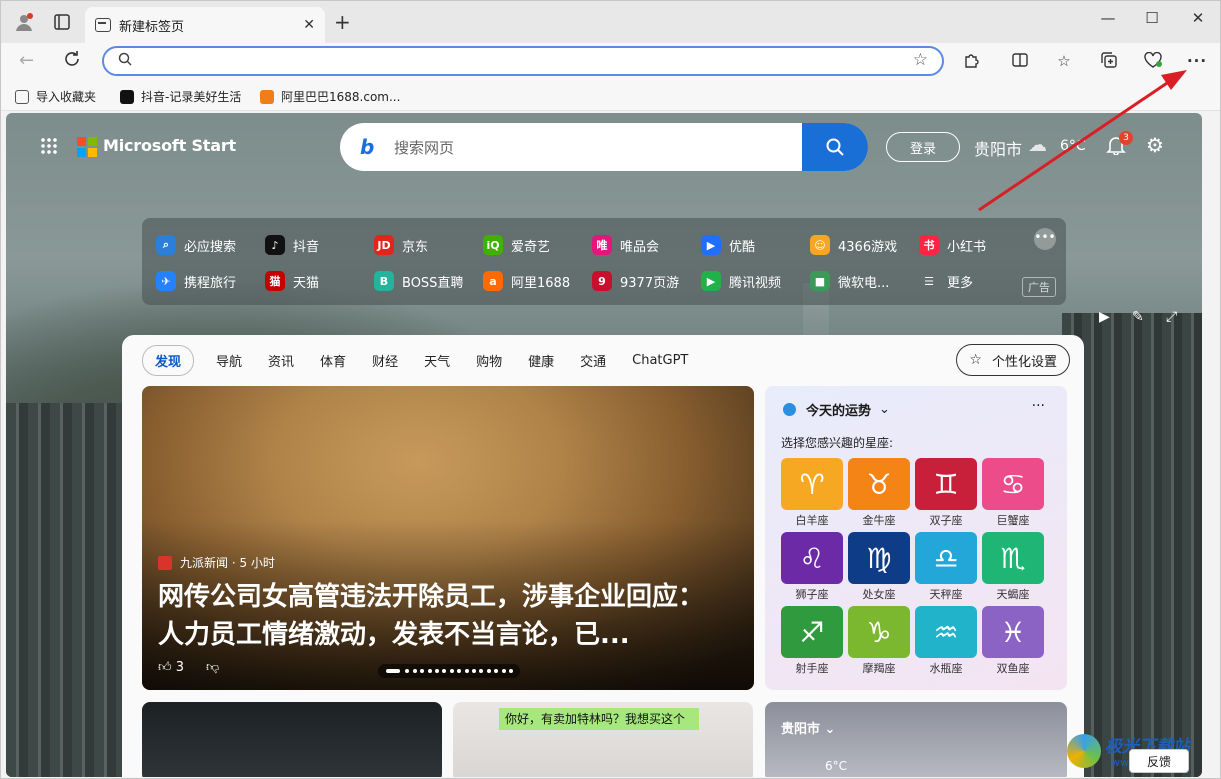 Image resolution: width=1221 pixels, height=779 pixels. What do you see at coordinates (526, 281) in the screenshot?
I see `quick-link: a 阿里1688` at bounding box center [526, 281].